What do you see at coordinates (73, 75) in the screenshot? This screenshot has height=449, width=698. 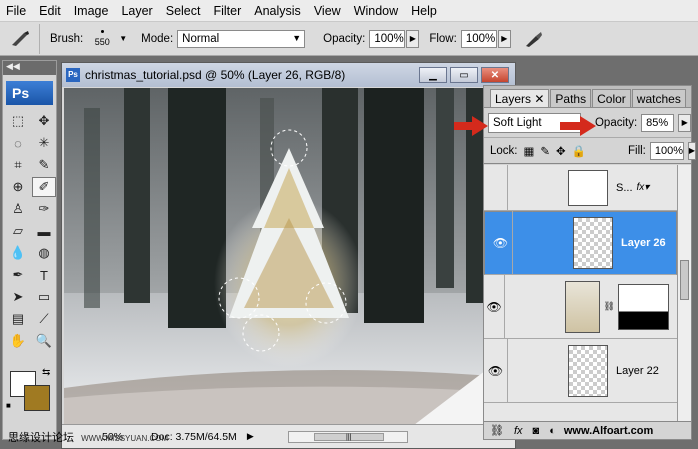 I see `ps-document-icon: Ps` at bounding box center [73, 75].